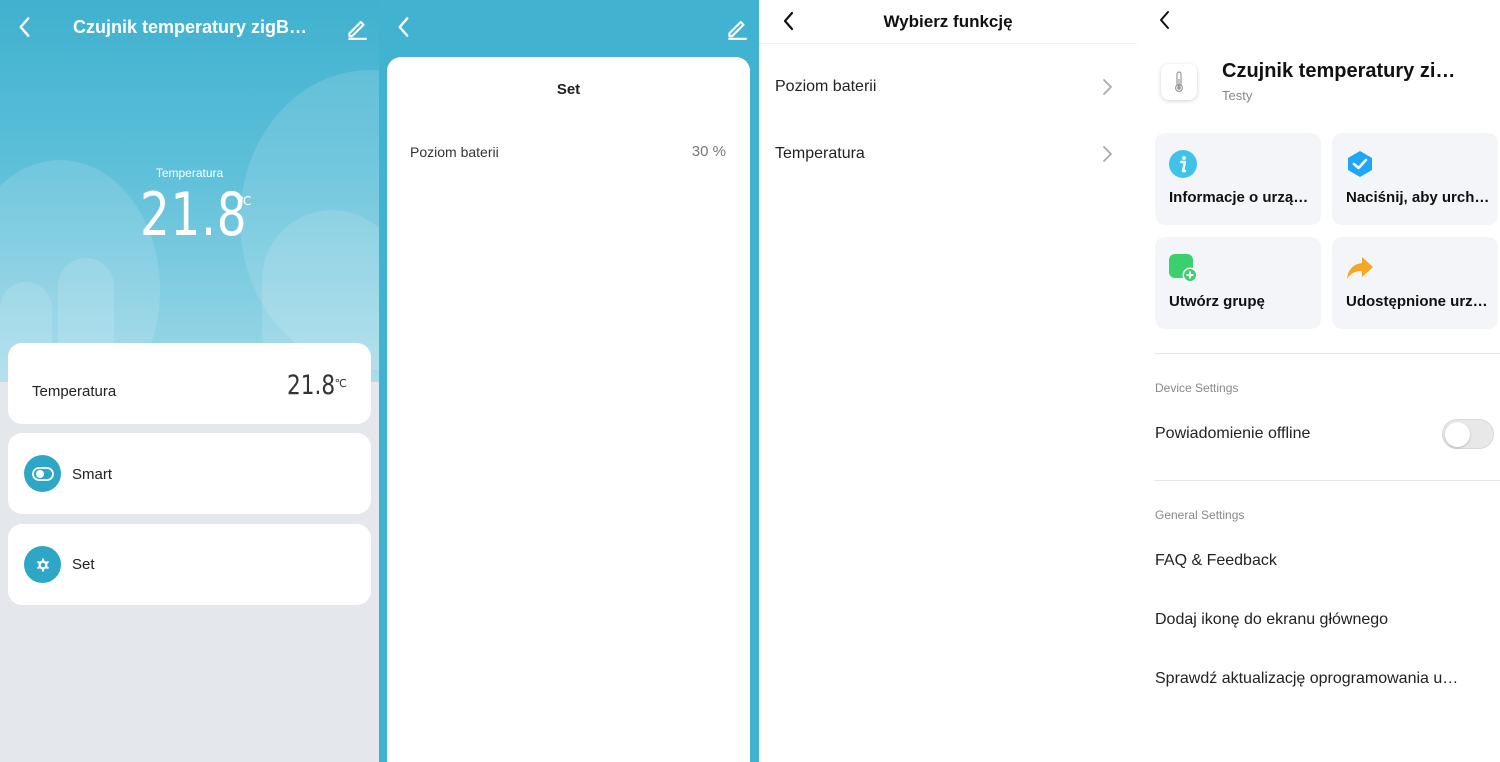 Image resolution: width=1500 pixels, height=762 pixels. I want to click on add-group-icon, so click(1183, 268).